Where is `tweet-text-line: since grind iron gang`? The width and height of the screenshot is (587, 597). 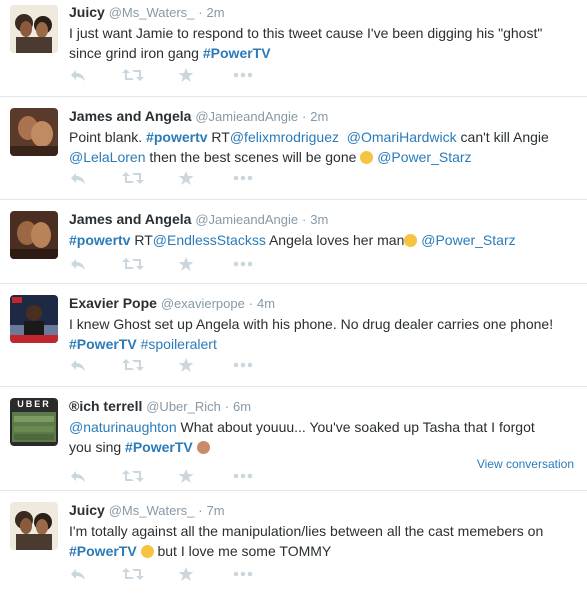 tweet-text-line: since grind iron gang is located at coordinates (136, 53).